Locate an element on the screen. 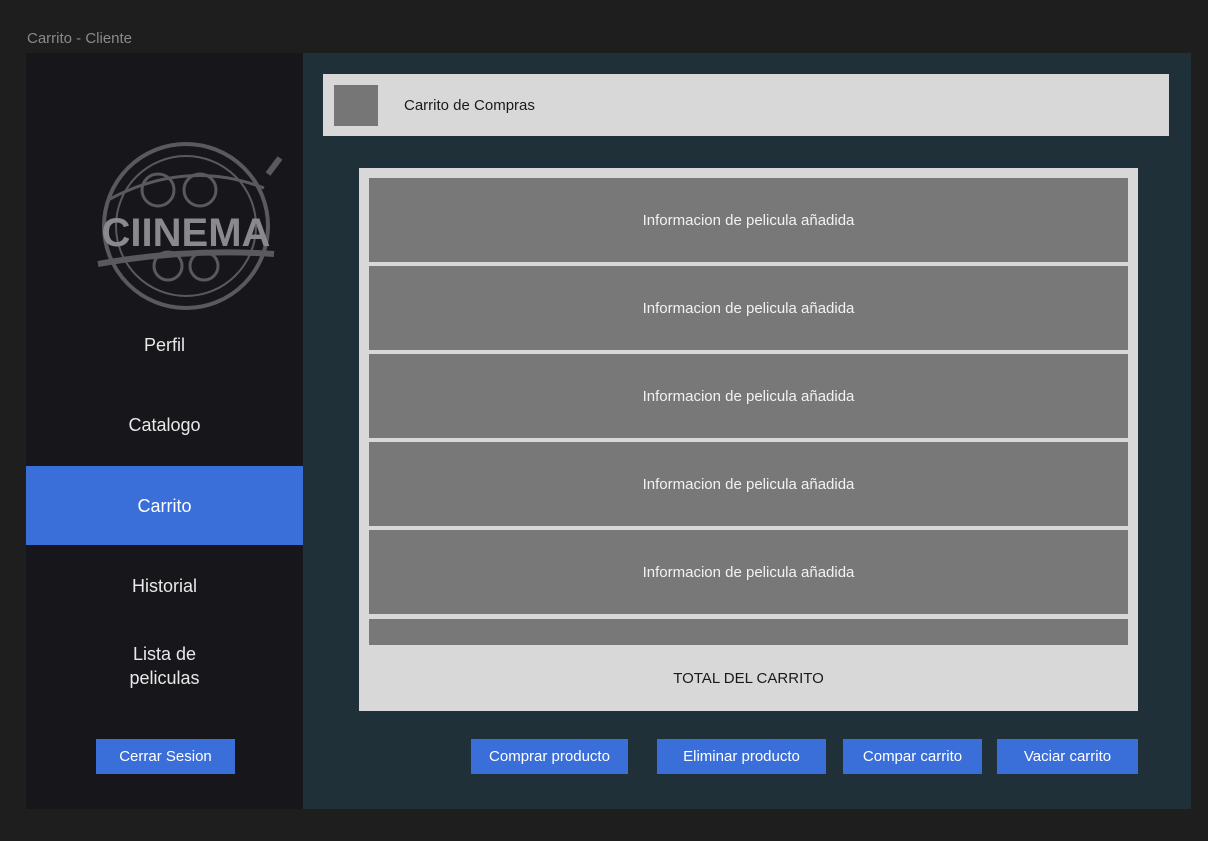  sidebar-item-label: Historial is located at coordinates (164, 585).